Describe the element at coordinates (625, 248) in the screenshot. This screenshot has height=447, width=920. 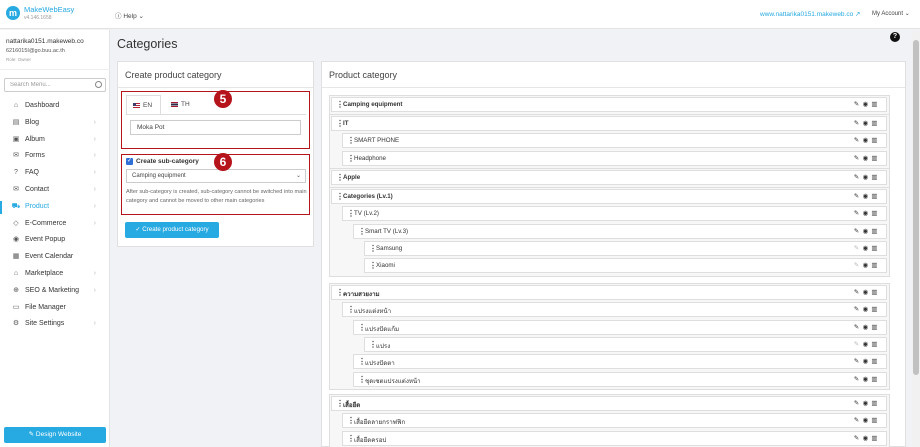
I see `sub-category-row: ⋮ Samsung ✎◉▥` at that location.